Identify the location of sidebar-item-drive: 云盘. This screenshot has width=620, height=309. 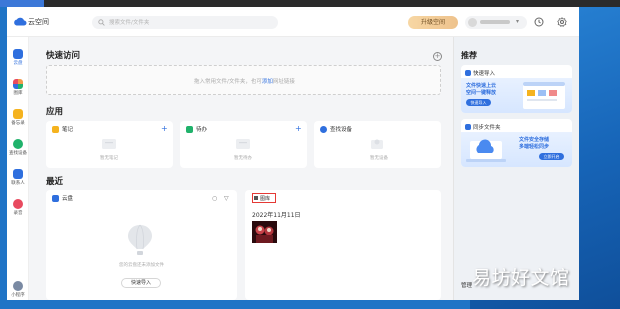
(18, 60).